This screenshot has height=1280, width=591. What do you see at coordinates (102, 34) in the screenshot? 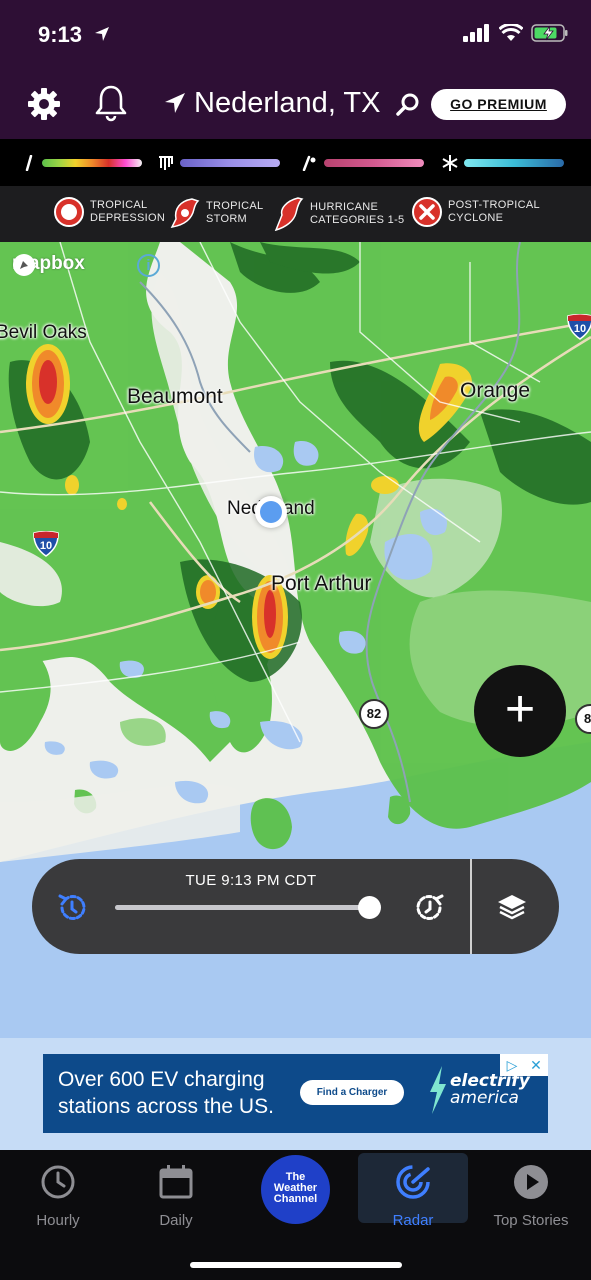
I see `location-services-icon` at bounding box center [102, 34].